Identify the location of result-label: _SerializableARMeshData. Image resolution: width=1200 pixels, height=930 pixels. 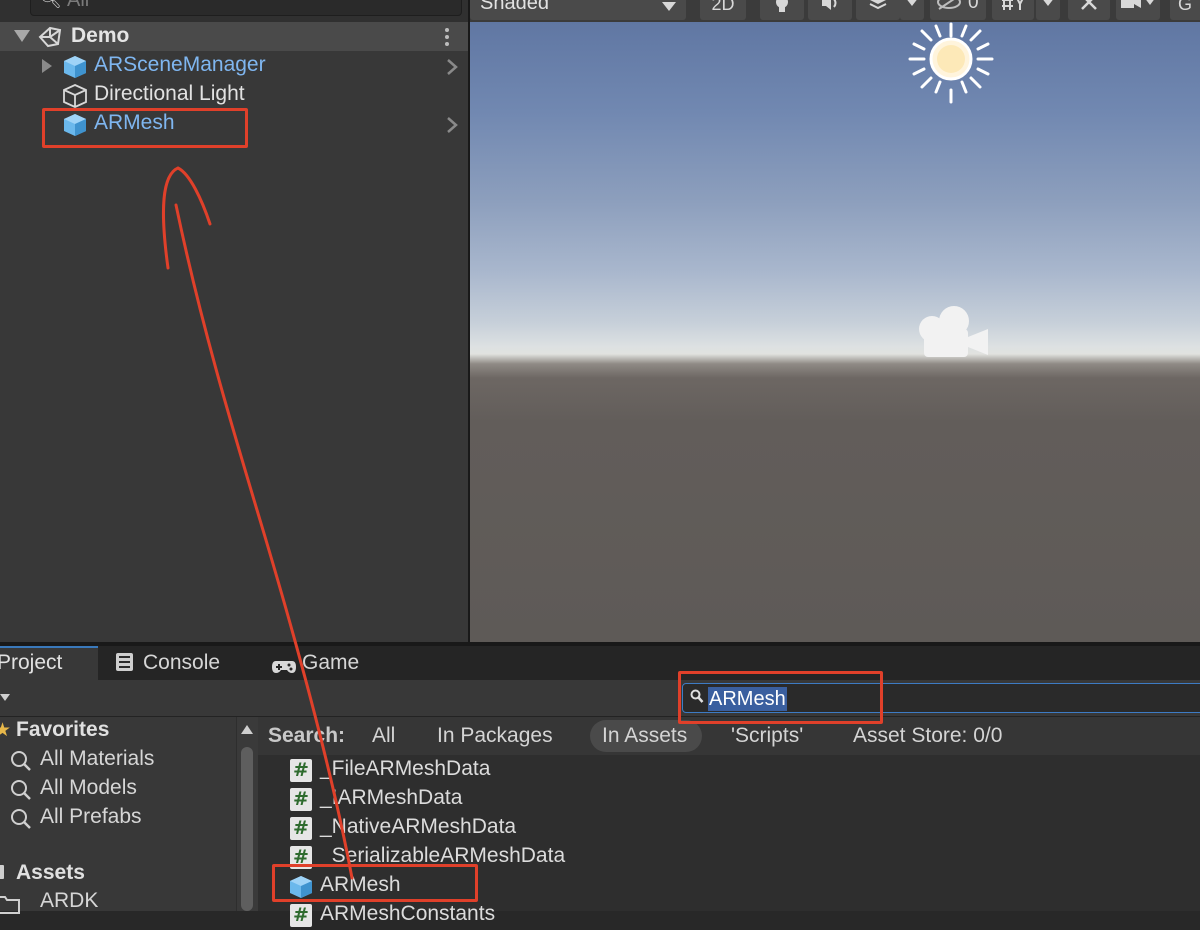
(443, 855).